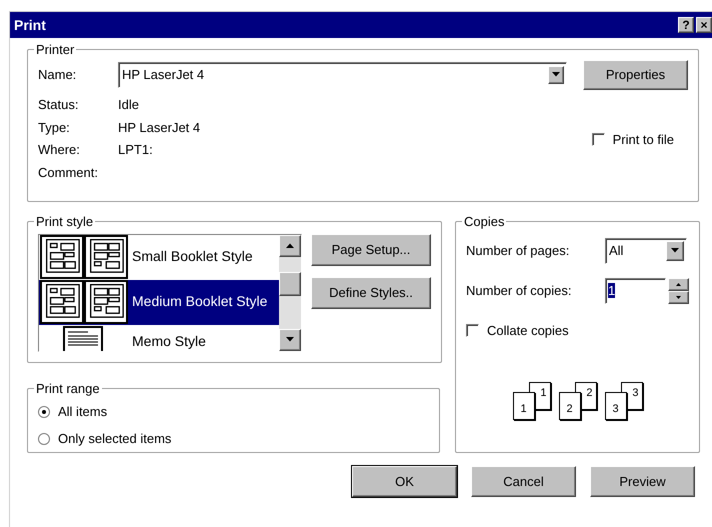 This screenshot has width=712, height=527. I want to click on title-bar-button: ×, so click(704, 25).